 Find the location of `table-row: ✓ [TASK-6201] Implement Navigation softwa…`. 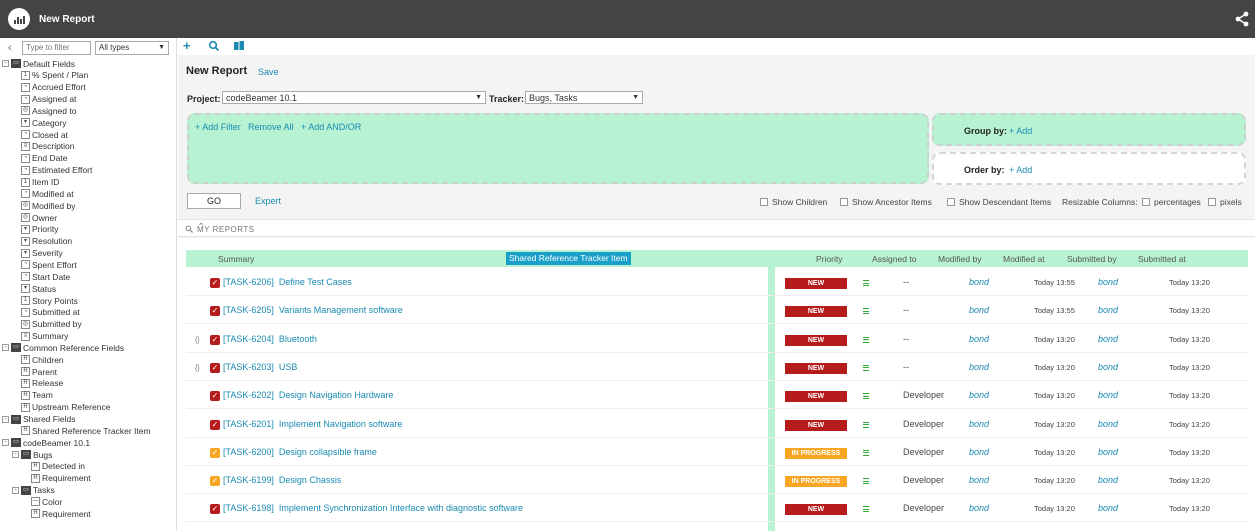

table-row: ✓ [TASK-6201] Implement Navigation softwa… is located at coordinates (717, 424).